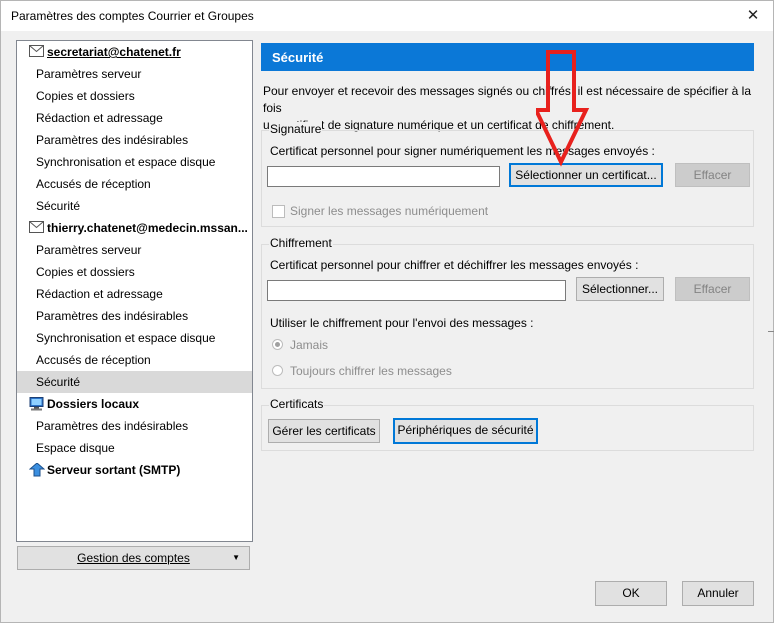 This screenshot has width=774, height=623. What do you see at coordinates (296, 129) in the screenshot?
I see `signature-legend: Signature` at bounding box center [296, 129].